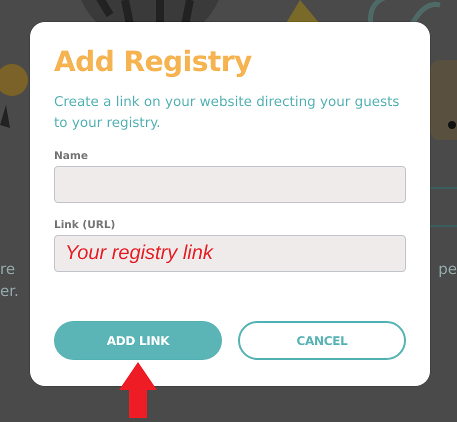  Describe the element at coordinates (447, 269) in the screenshot. I see `background-text: pe` at that location.